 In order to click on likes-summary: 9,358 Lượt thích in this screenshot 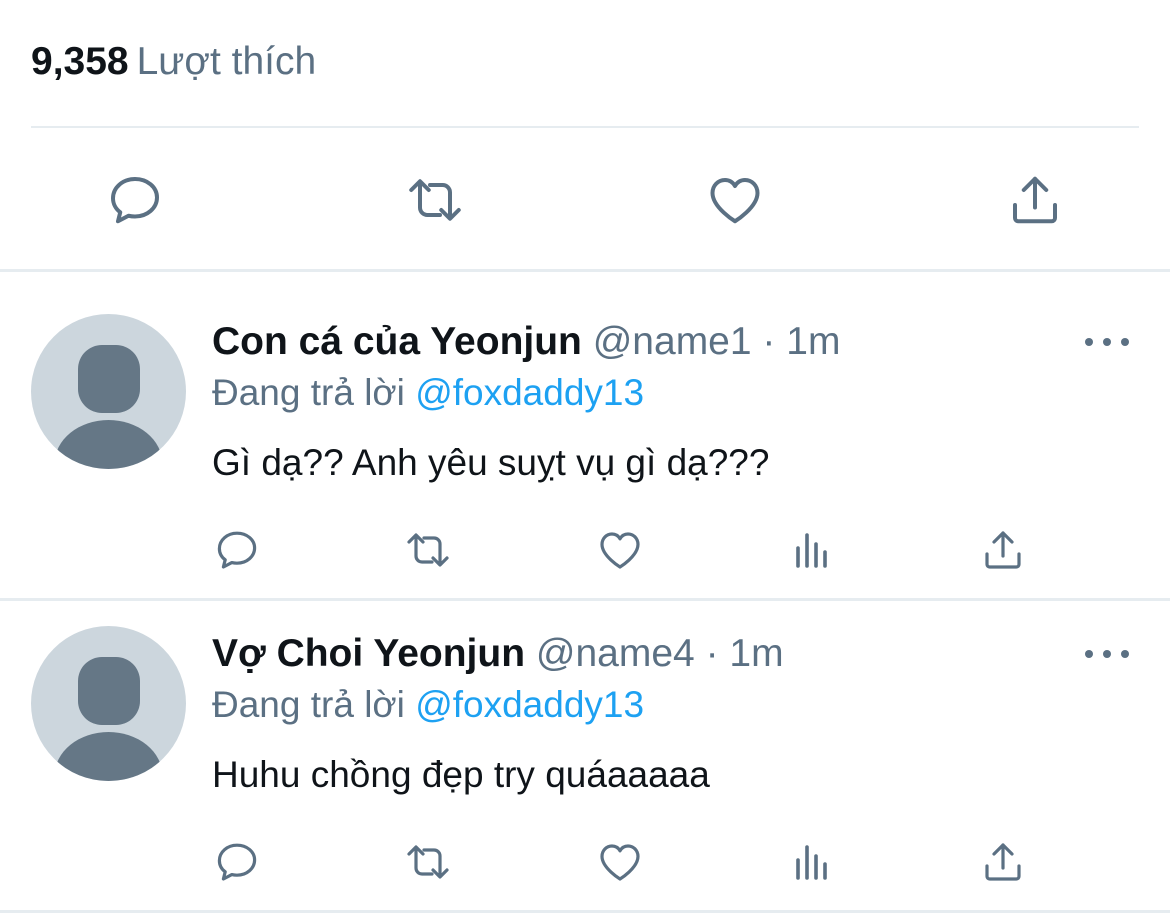, I will do `click(173, 62)`.